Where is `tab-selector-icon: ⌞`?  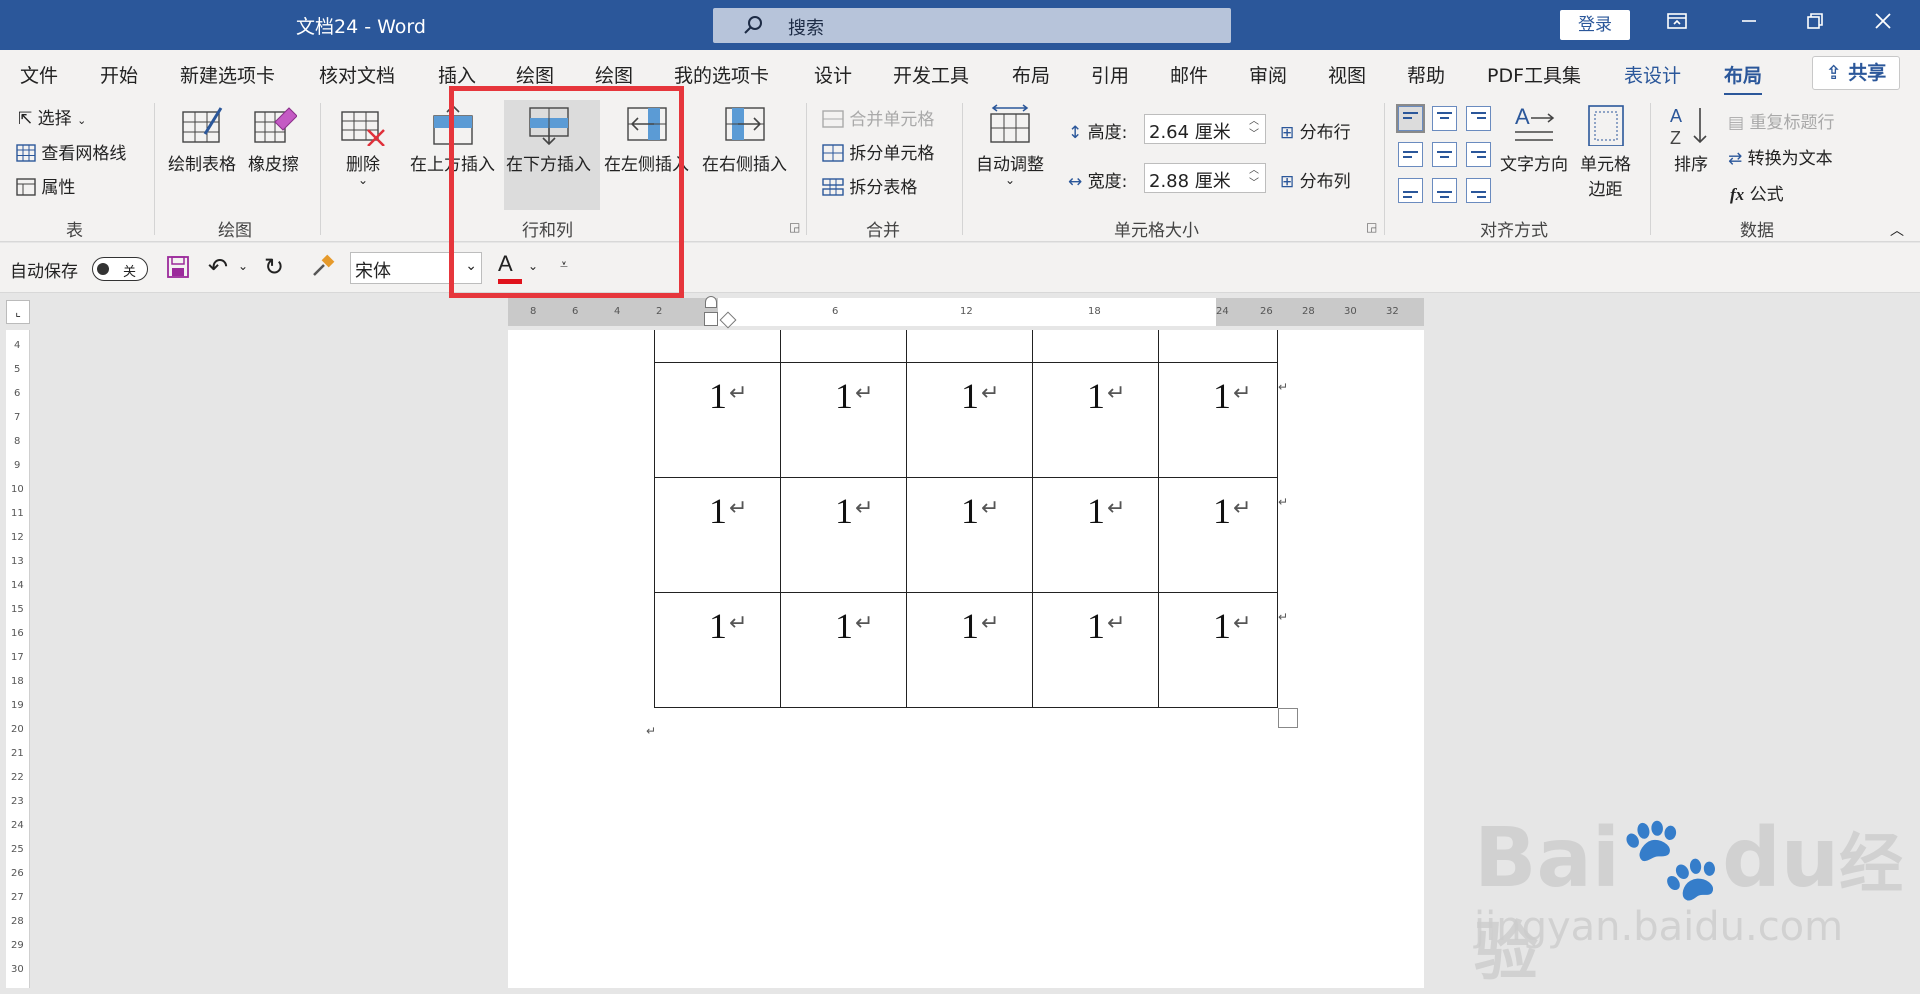 tab-selector-icon: ⌞ is located at coordinates (18, 312).